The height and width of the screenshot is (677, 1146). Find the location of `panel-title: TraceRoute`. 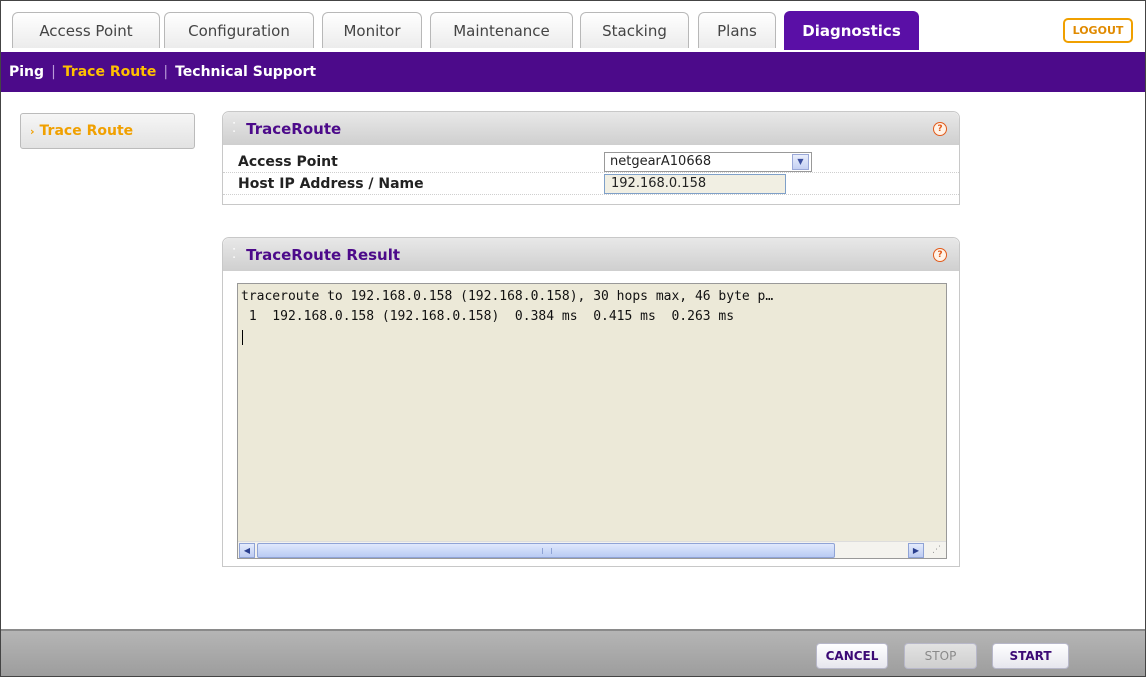

panel-title: TraceRoute is located at coordinates (294, 128).